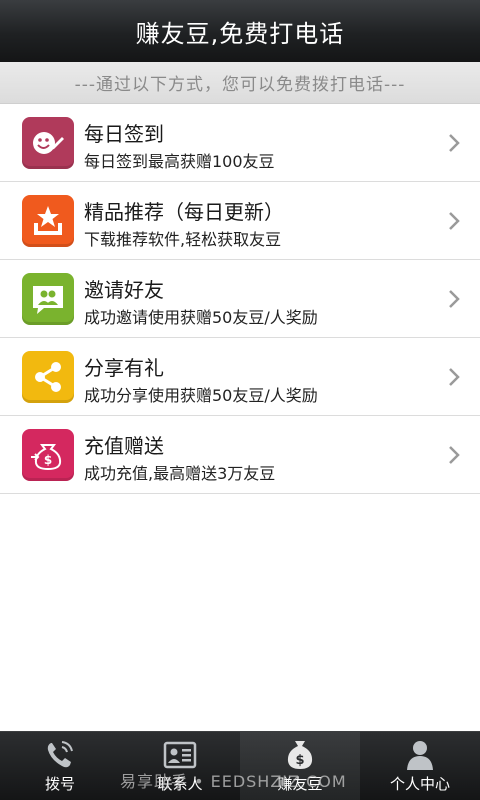  Describe the element at coordinates (124, 446) in the screenshot. I see `item-title: 充值赠送` at that location.